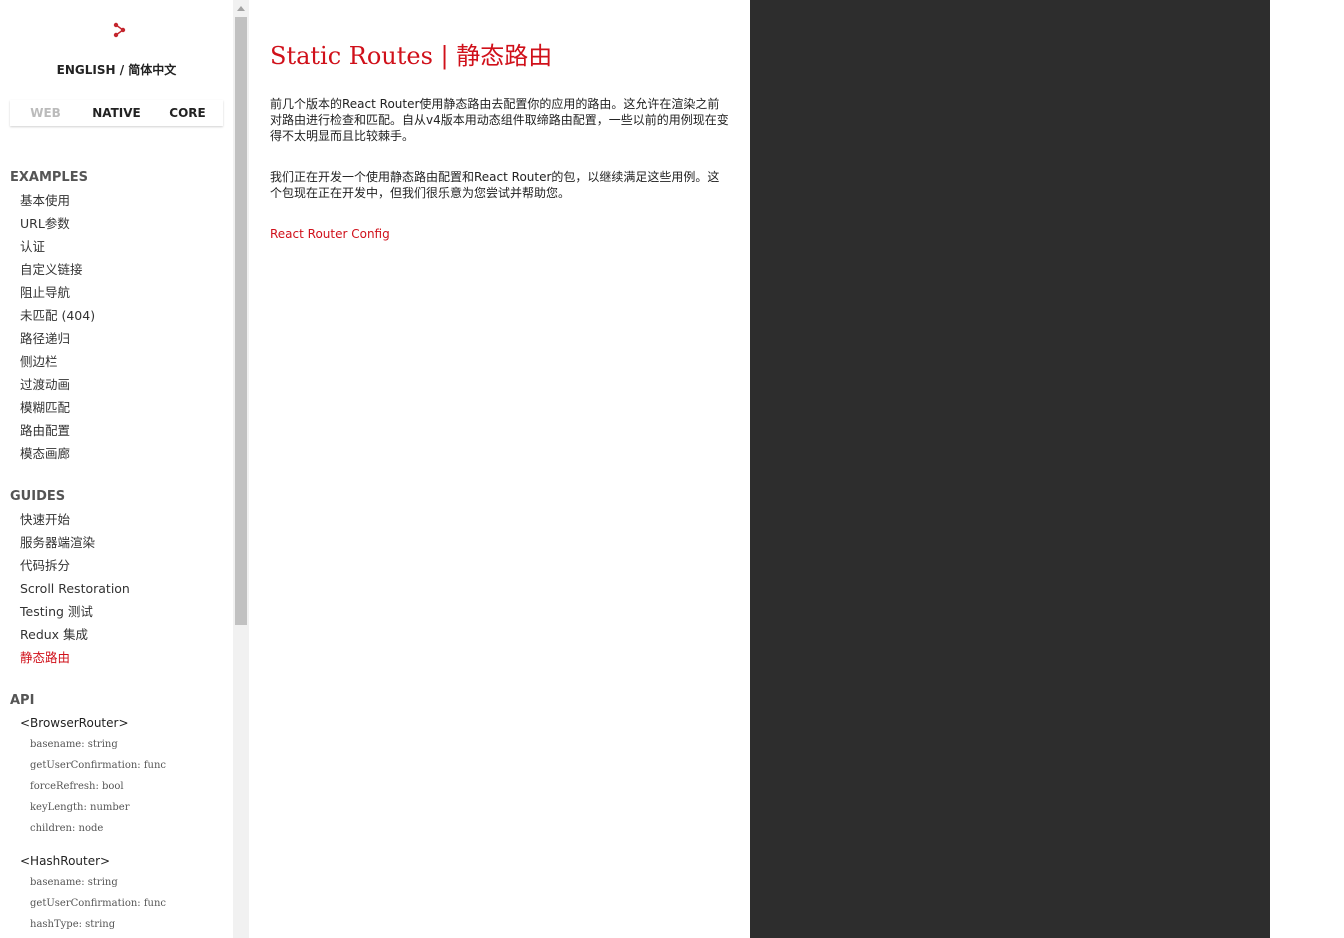 This screenshot has width=1344, height=938. Describe the element at coordinates (88, 924) in the screenshot. I see `api-prop-hash-type: hashType: string` at that location.